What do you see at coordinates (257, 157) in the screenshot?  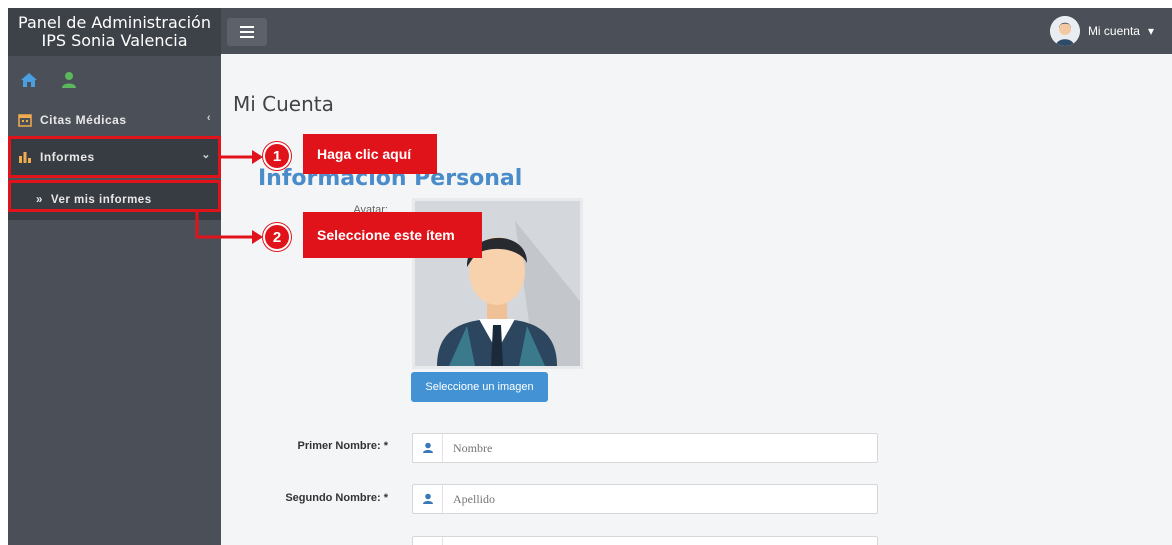 I see `arrow-1-head` at bounding box center [257, 157].